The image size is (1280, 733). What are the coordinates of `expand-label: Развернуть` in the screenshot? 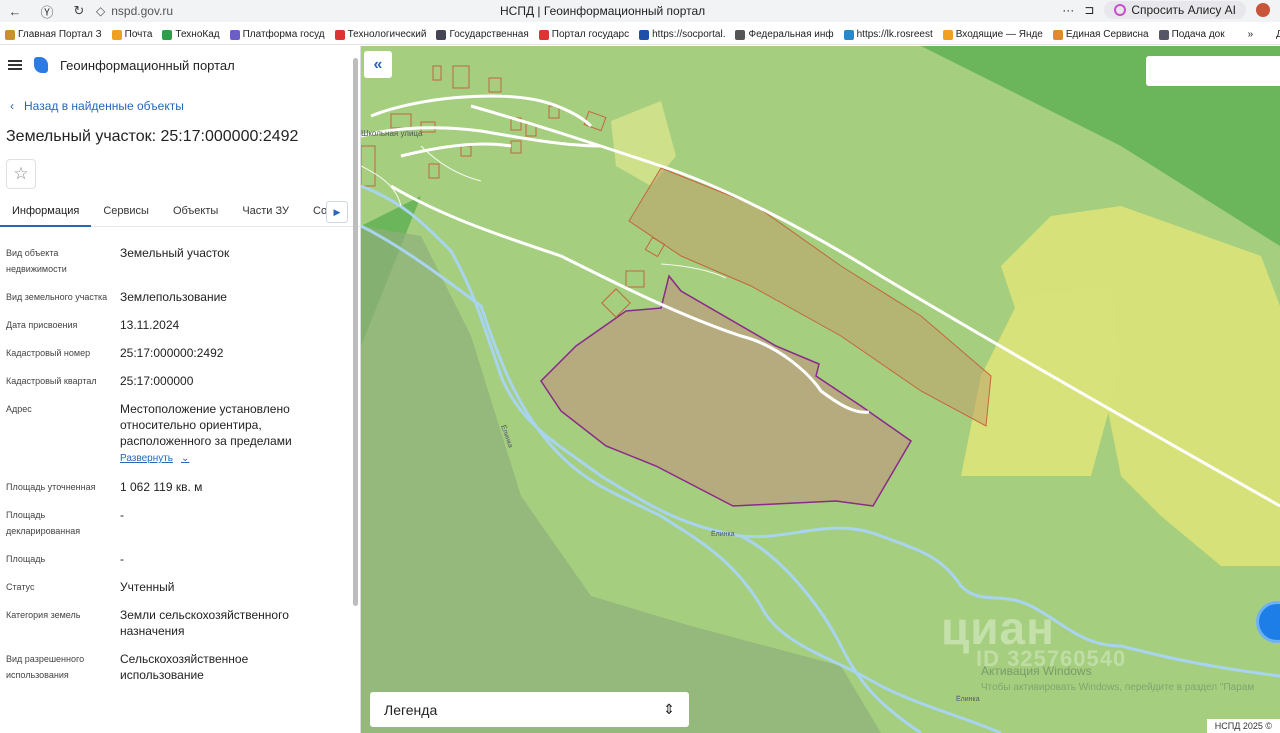 It's located at (147, 458).